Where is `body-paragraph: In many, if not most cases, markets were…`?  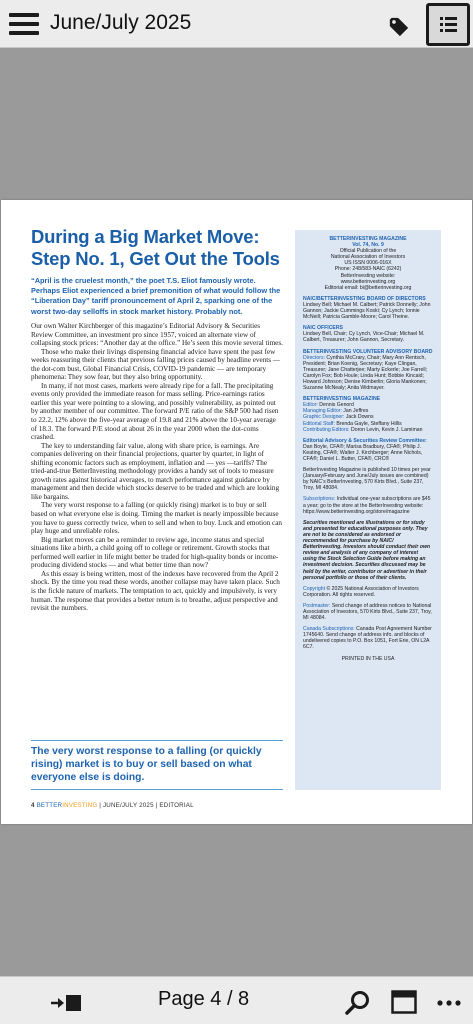 body-paragraph: In many, if not most cases, markets were… is located at coordinates (155, 411).